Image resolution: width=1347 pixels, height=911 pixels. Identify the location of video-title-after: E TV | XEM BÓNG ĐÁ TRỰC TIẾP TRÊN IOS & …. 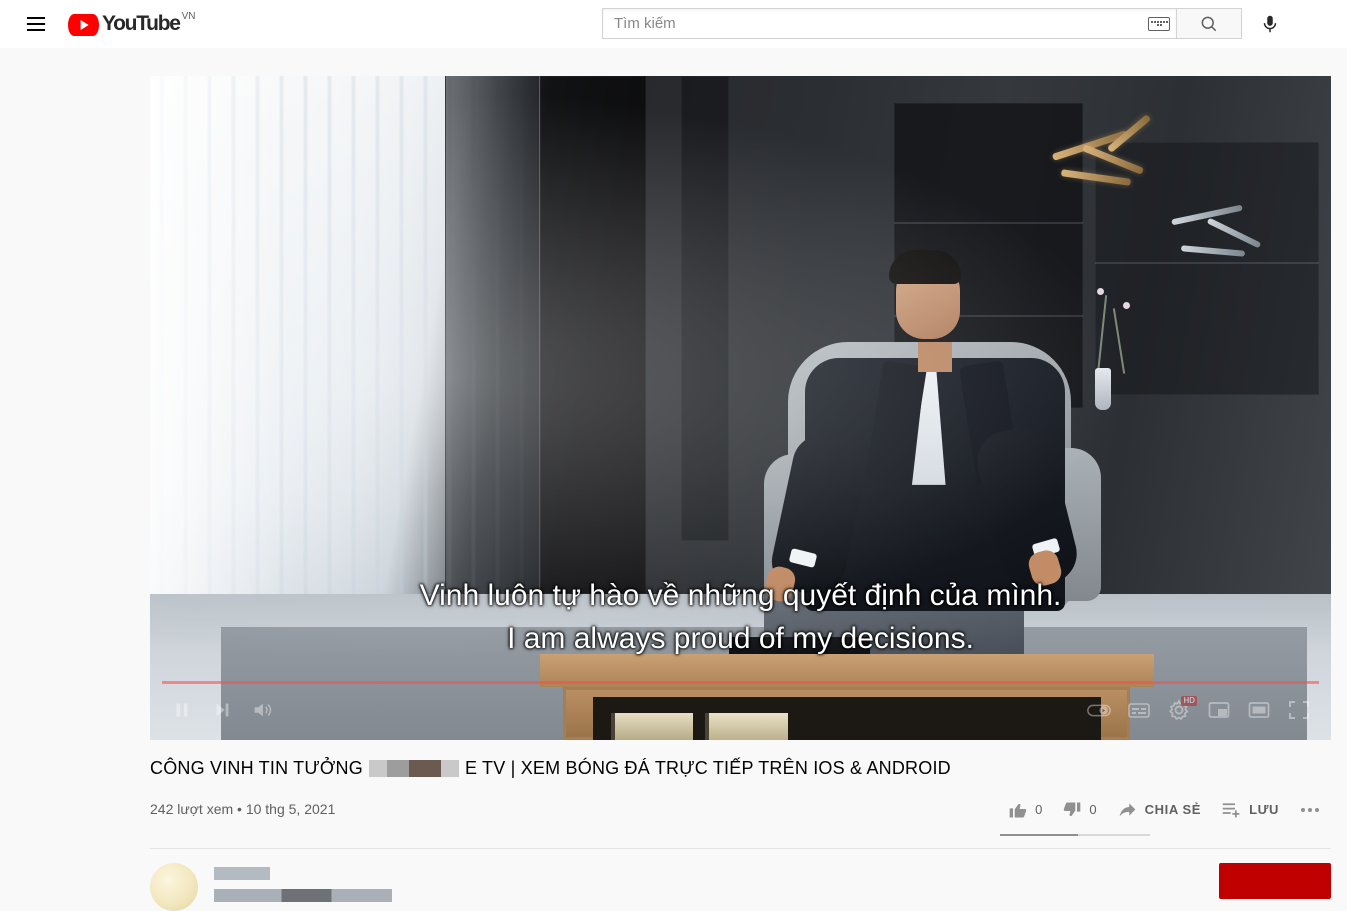
(707, 768).